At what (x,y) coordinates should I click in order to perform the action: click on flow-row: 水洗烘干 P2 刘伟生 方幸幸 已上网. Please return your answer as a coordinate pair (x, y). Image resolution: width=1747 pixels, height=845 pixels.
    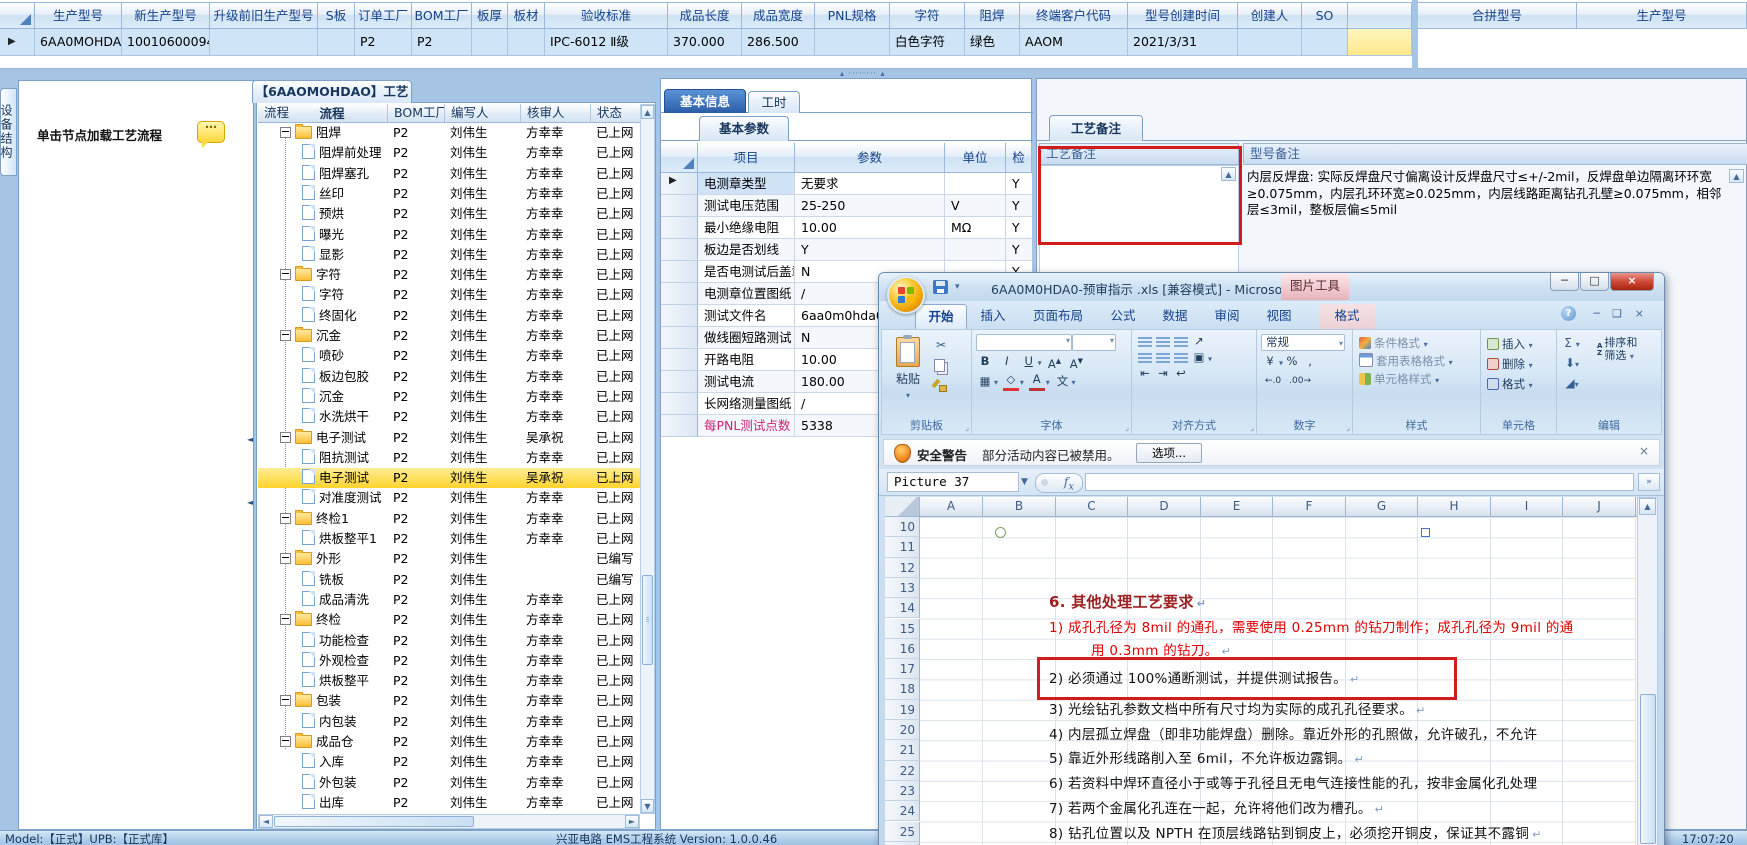
    Looking at the image, I should click on (449, 417).